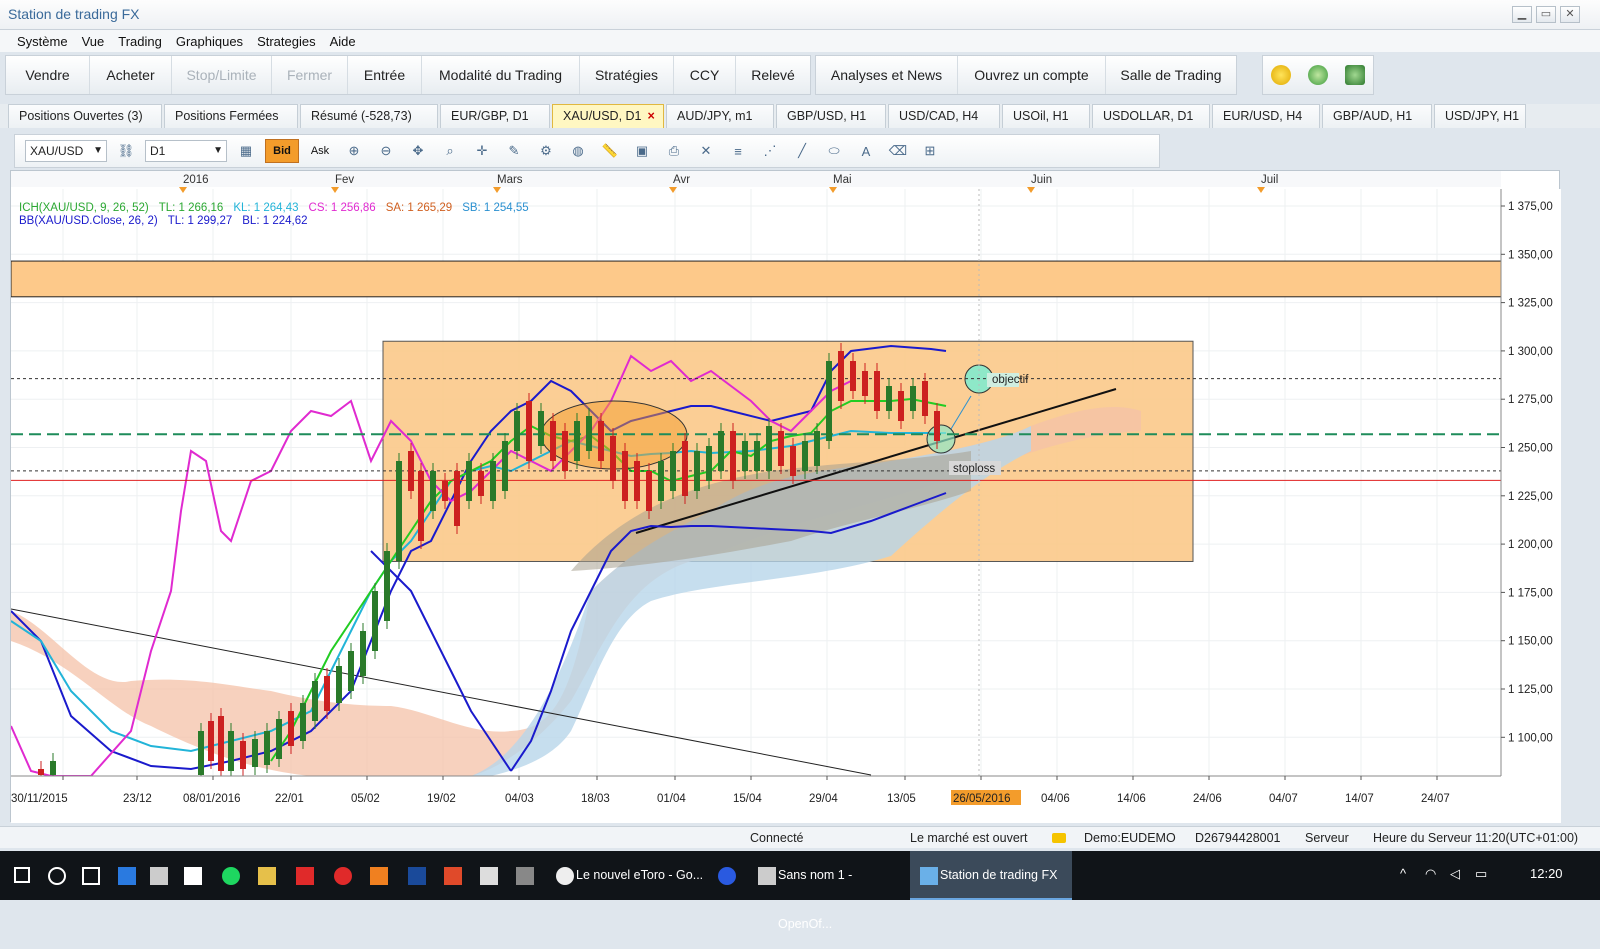  I want to click on tree-icon: ⊞, so click(930, 151).